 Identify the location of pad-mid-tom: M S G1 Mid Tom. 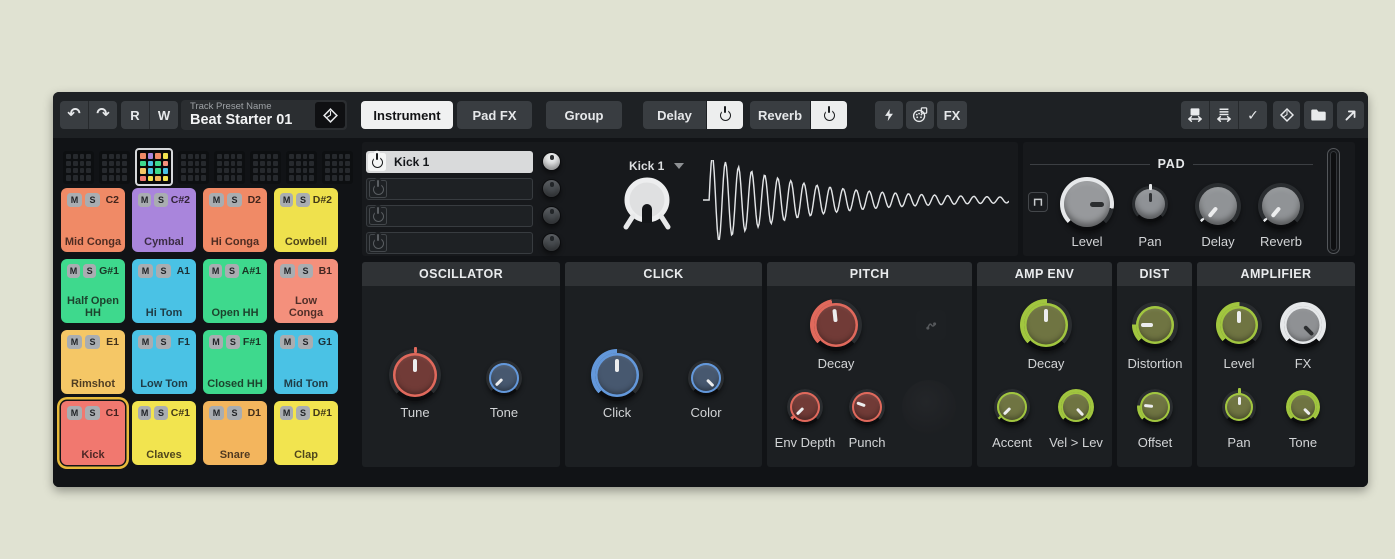
(306, 362).